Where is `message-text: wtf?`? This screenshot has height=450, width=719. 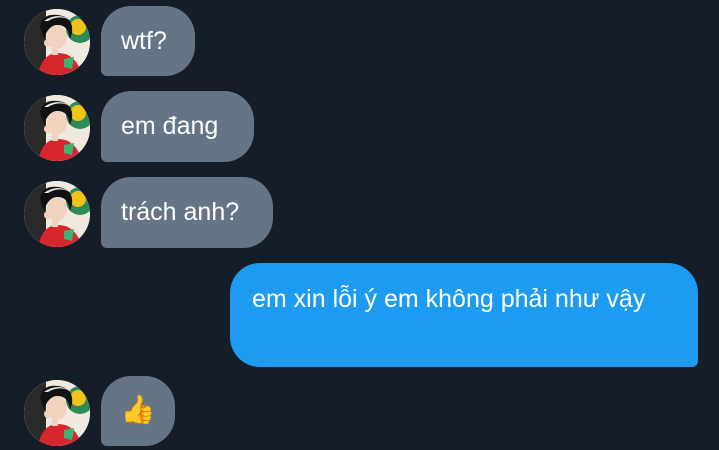 message-text: wtf? is located at coordinates (144, 41).